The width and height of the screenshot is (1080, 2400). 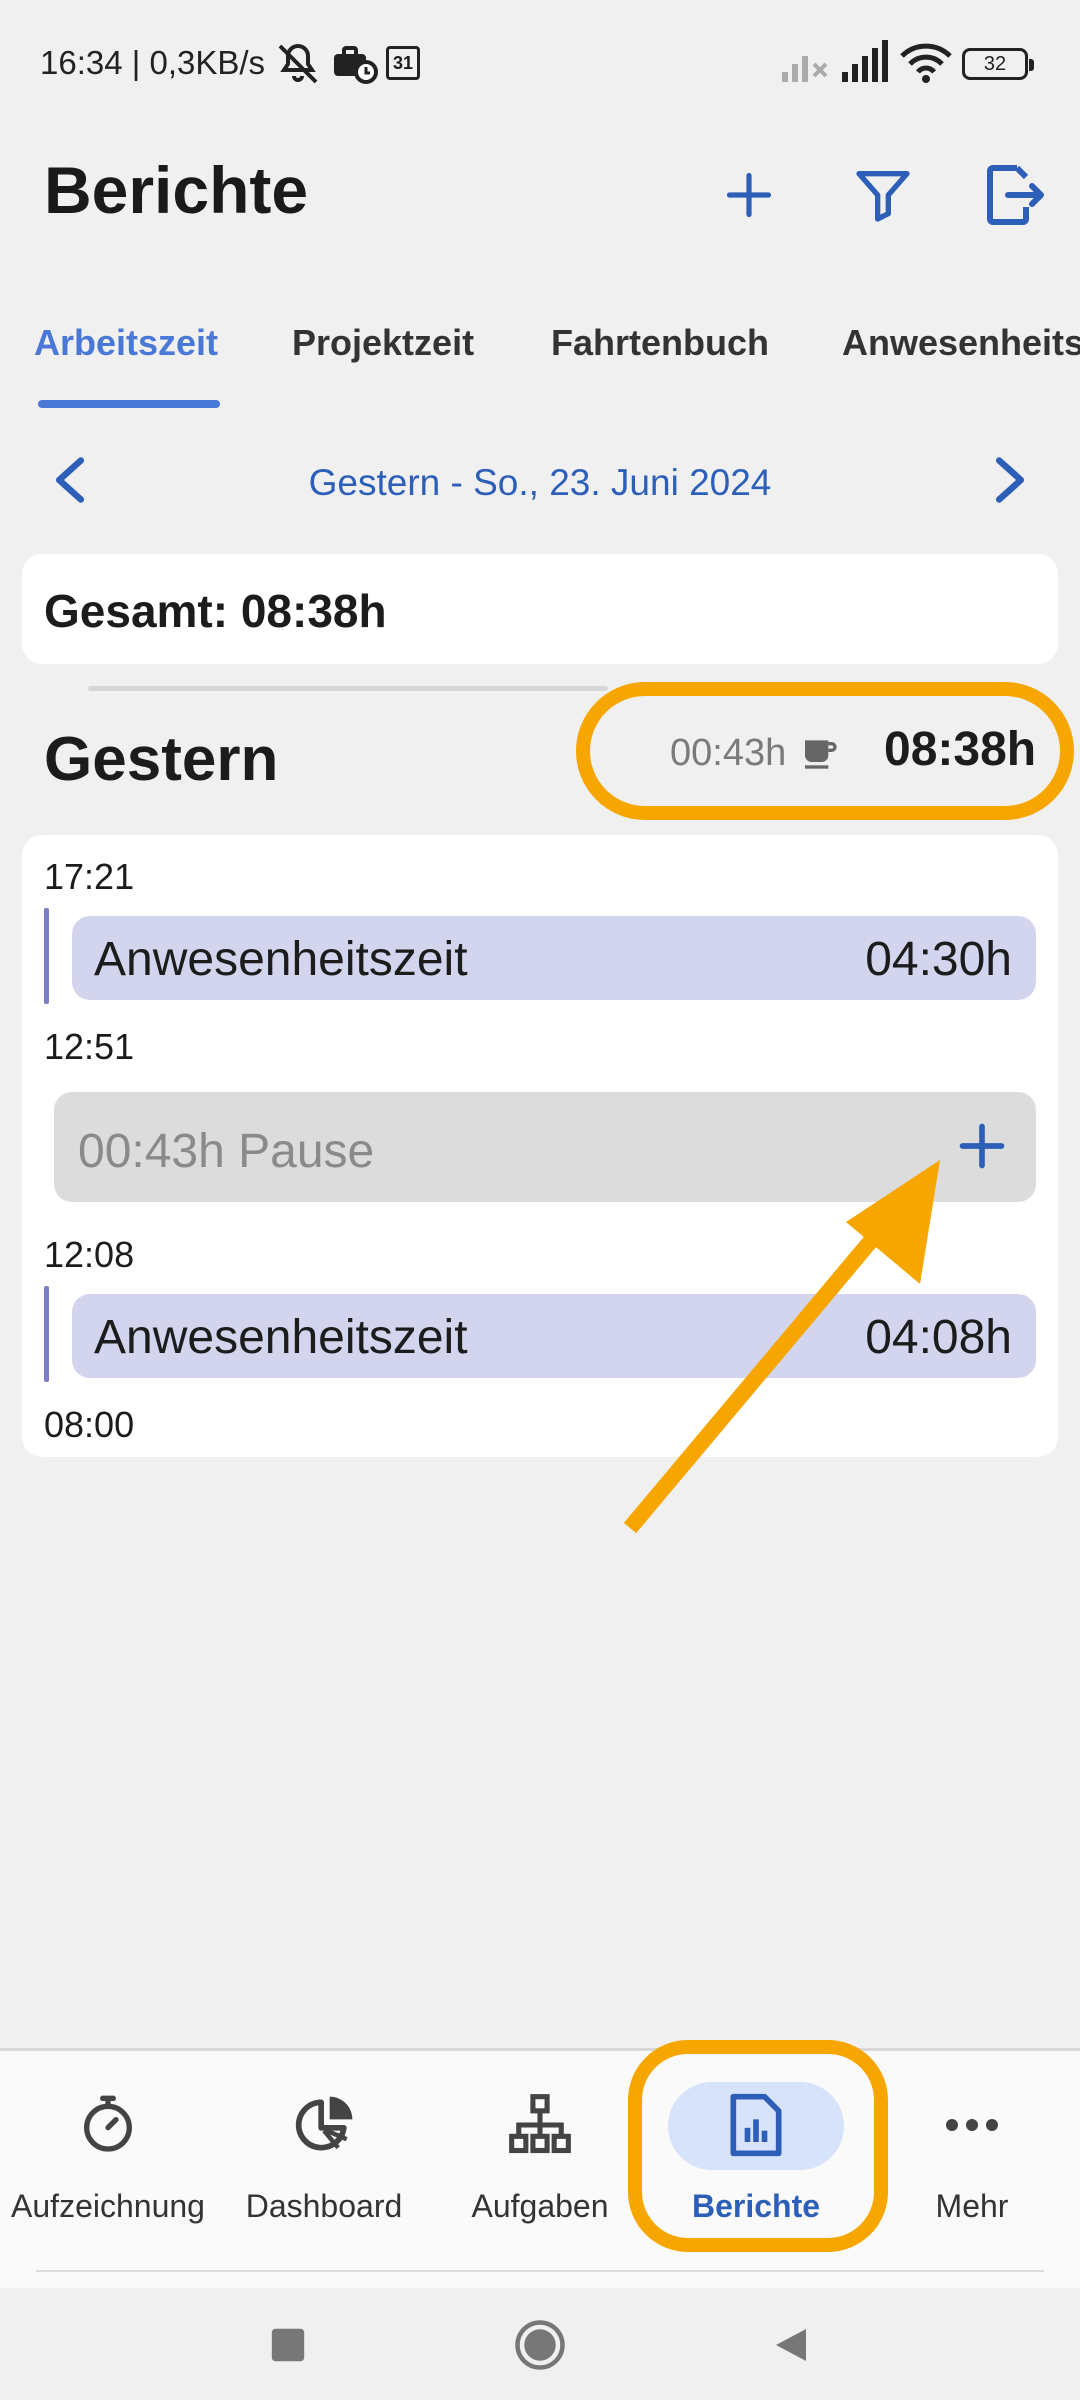 I want to click on day-total-duration: 08:38h, so click(x=960, y=749).